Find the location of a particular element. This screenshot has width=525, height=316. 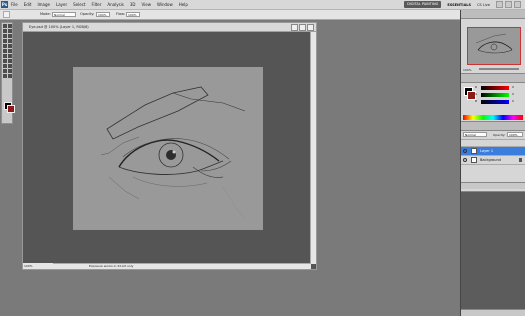

doc-close-icon is located at coordinates (310, 27).